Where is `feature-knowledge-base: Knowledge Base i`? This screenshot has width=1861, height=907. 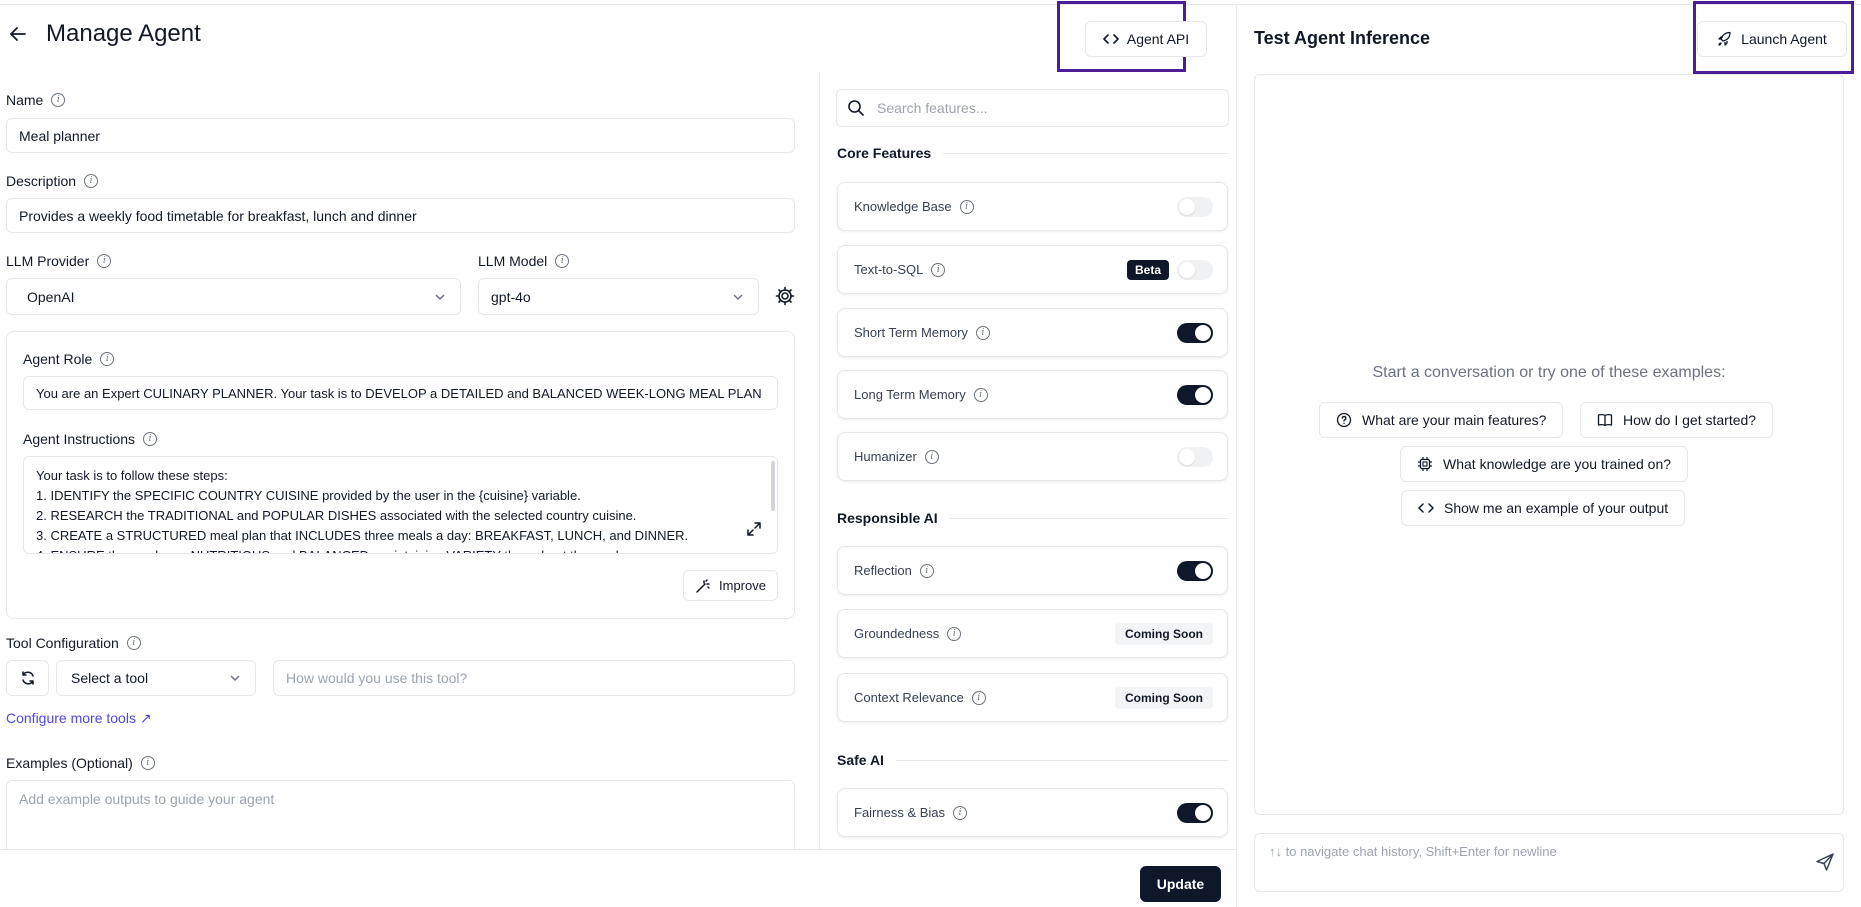 feature-knowledge-base: Knowledge Base i is located at coordinates (1032, 206).